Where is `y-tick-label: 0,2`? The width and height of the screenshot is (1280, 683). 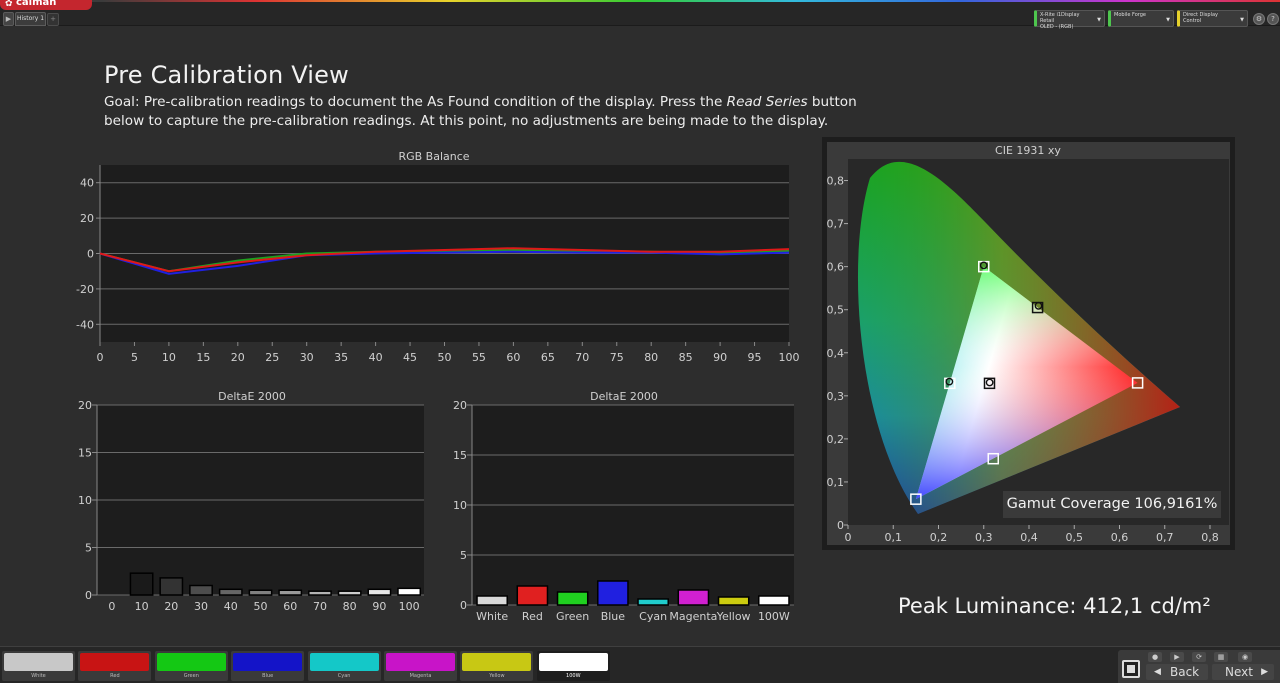 y-tick-label: 0,2 is located at coordinates (836, 439).